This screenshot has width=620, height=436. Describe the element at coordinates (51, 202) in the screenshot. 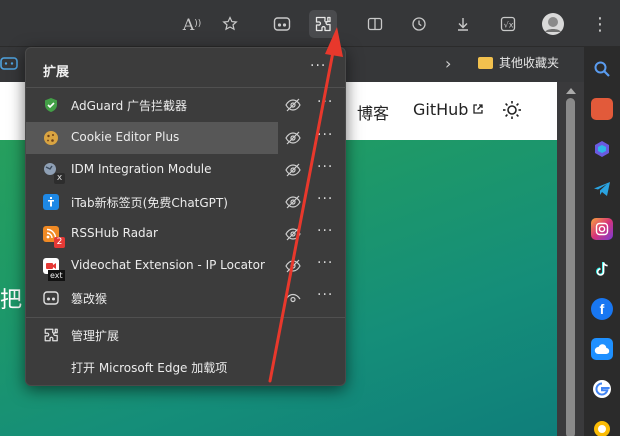

I see `itab-icon` at that location.